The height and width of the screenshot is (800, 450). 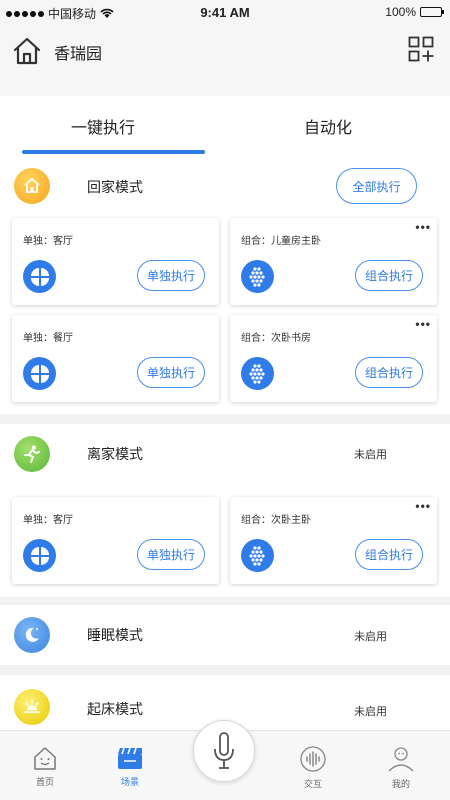 What do you see at coordinates (225, 60) in the screenshot?
I see `header: 香瑞园` at bounding box center [225, 60].